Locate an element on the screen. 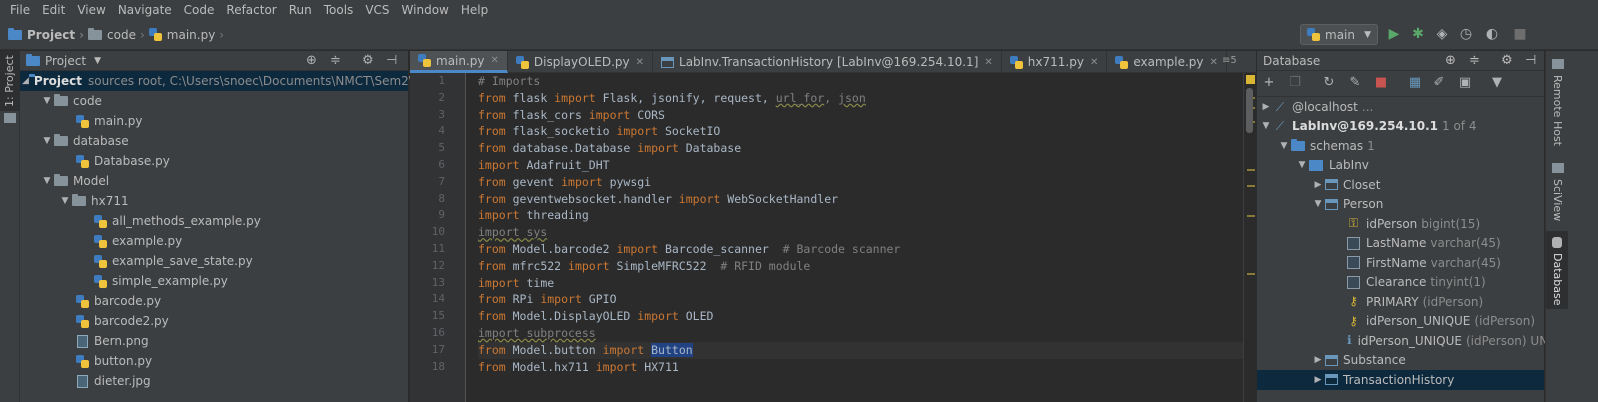  run-icon: ▶ is located at coordinates (1394, 34).